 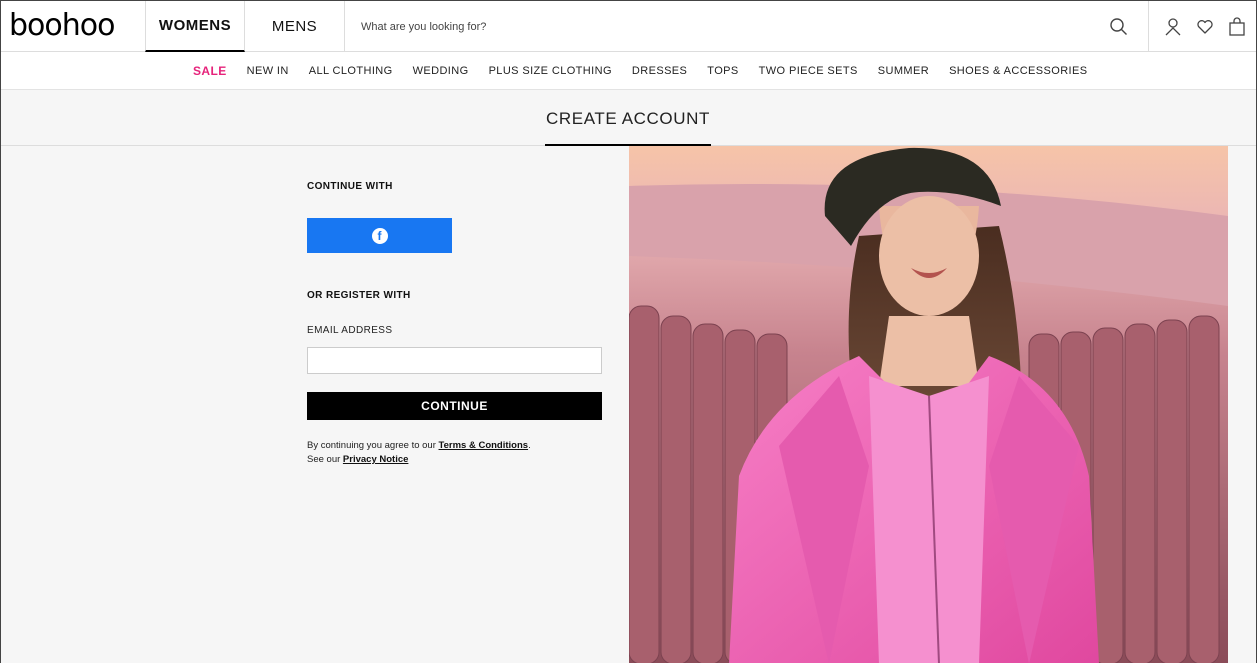 I want to click on site-header: boohoo WOMENS MENS, so click(x=628, y=26).